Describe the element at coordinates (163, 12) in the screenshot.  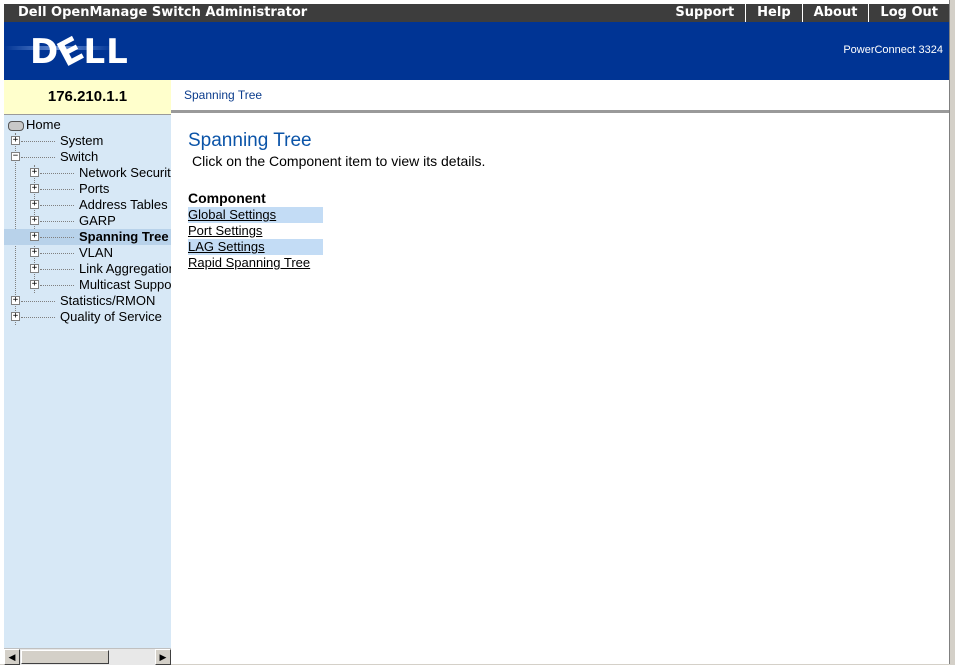
I see `app-title: Dell OpenManage Switch Administrator` at that location.